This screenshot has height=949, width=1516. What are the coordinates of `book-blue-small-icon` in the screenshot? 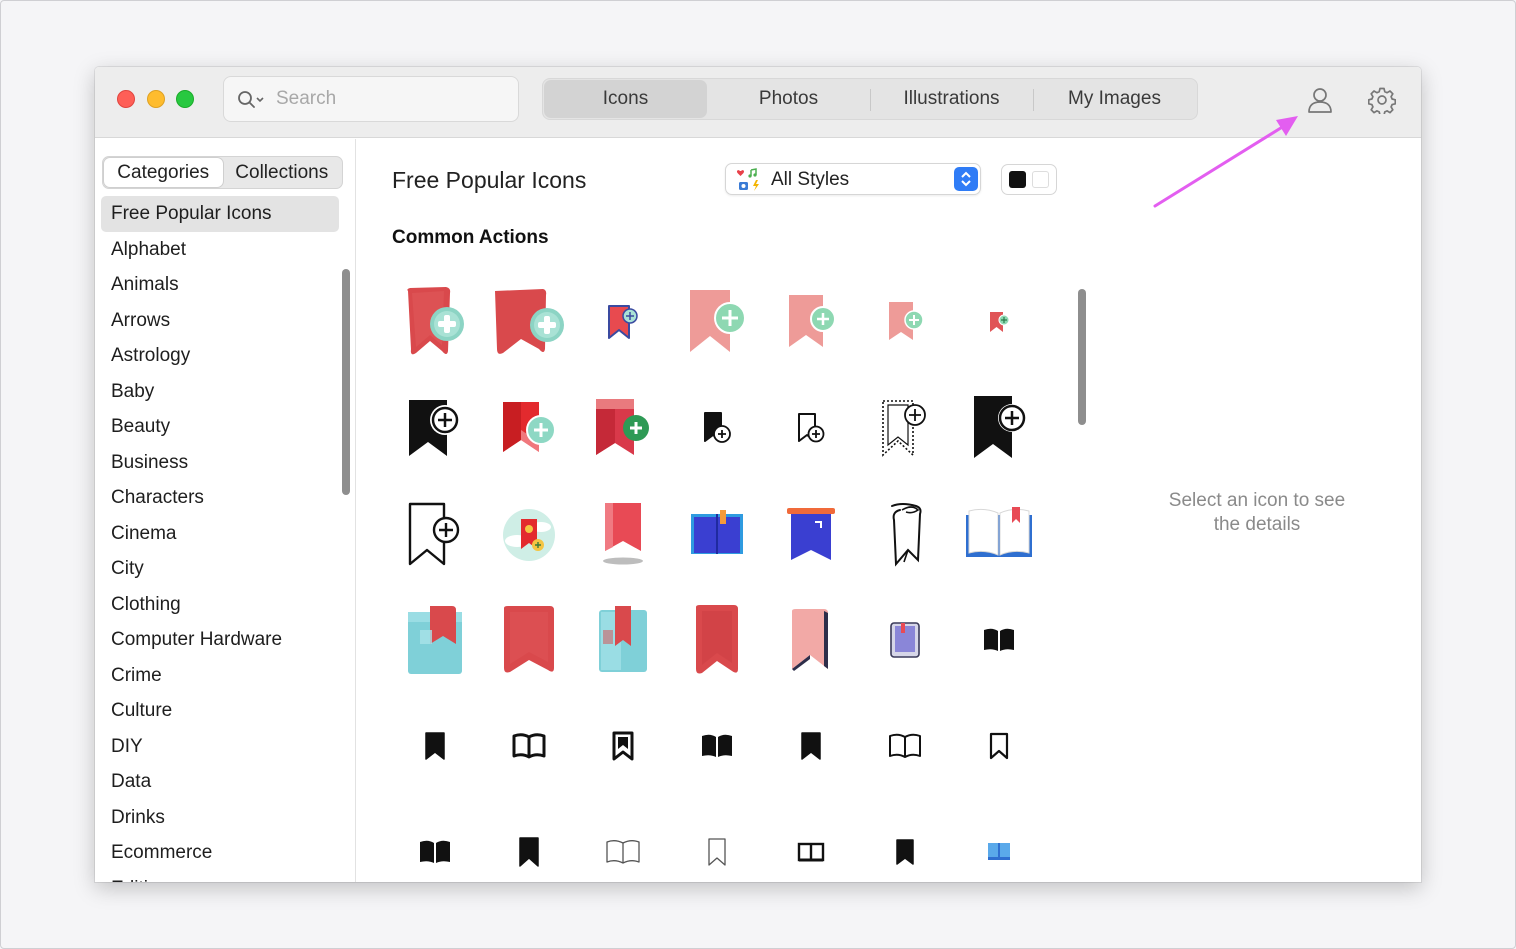 It's located at (999, 851).